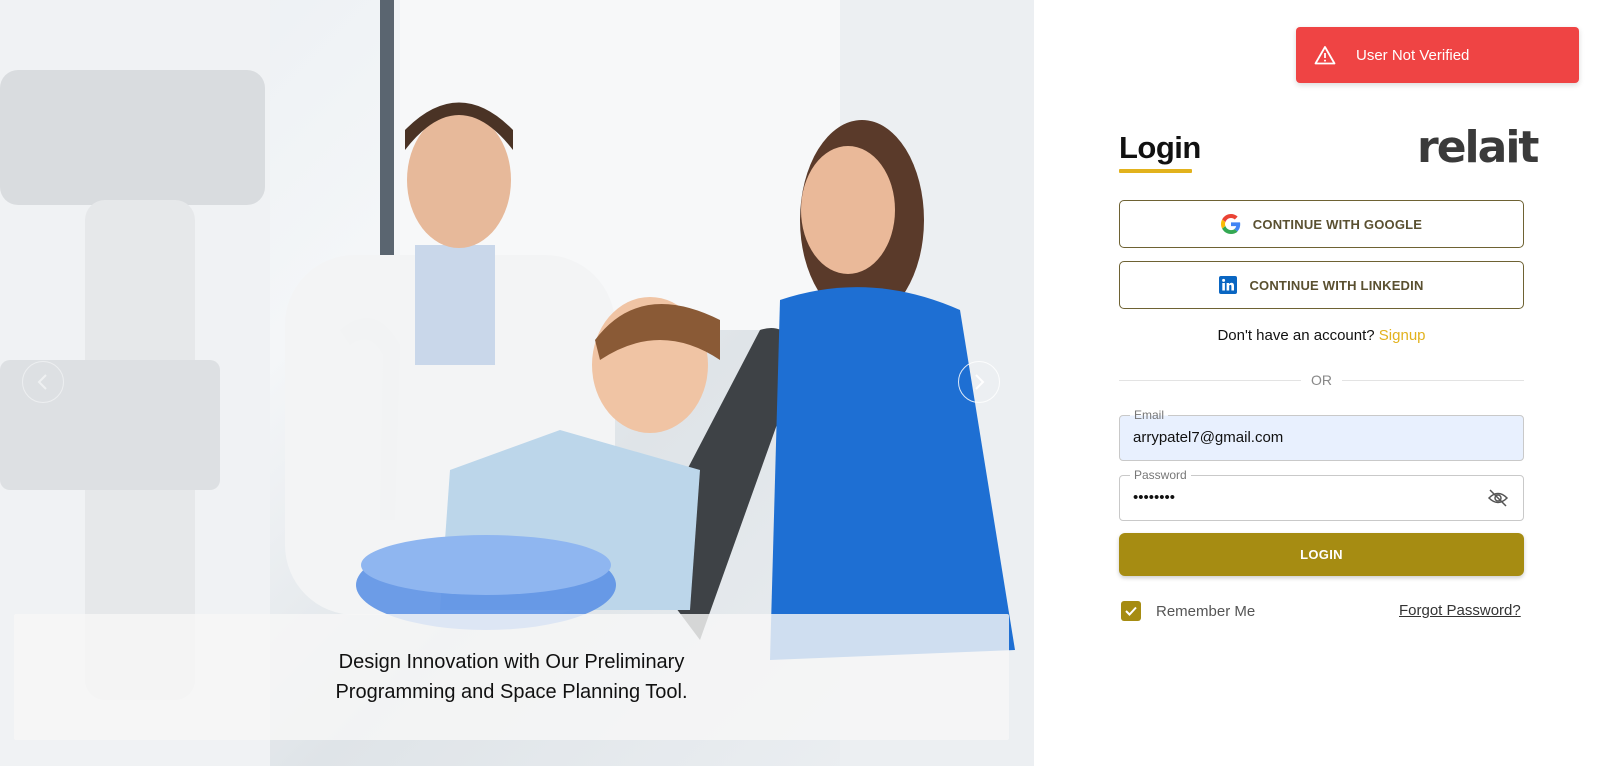 Image resolution: width=1601 pixels, height=766 pixels. What do you see at coordinates (1337, 224) in the screenshot?
I see `google-button-label: CONTINUE WITH GOOGLE` at bounding box center [1337, 224].